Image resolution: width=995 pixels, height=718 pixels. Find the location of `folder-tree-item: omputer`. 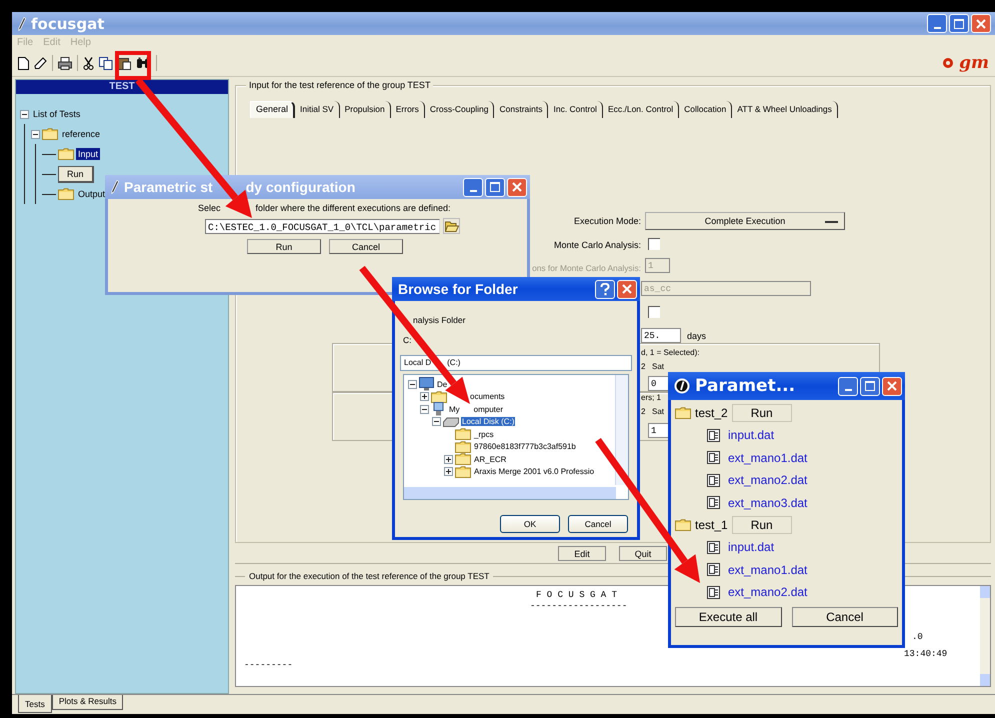

folder-tree-item: omputer is located at coordinates (489, 409).